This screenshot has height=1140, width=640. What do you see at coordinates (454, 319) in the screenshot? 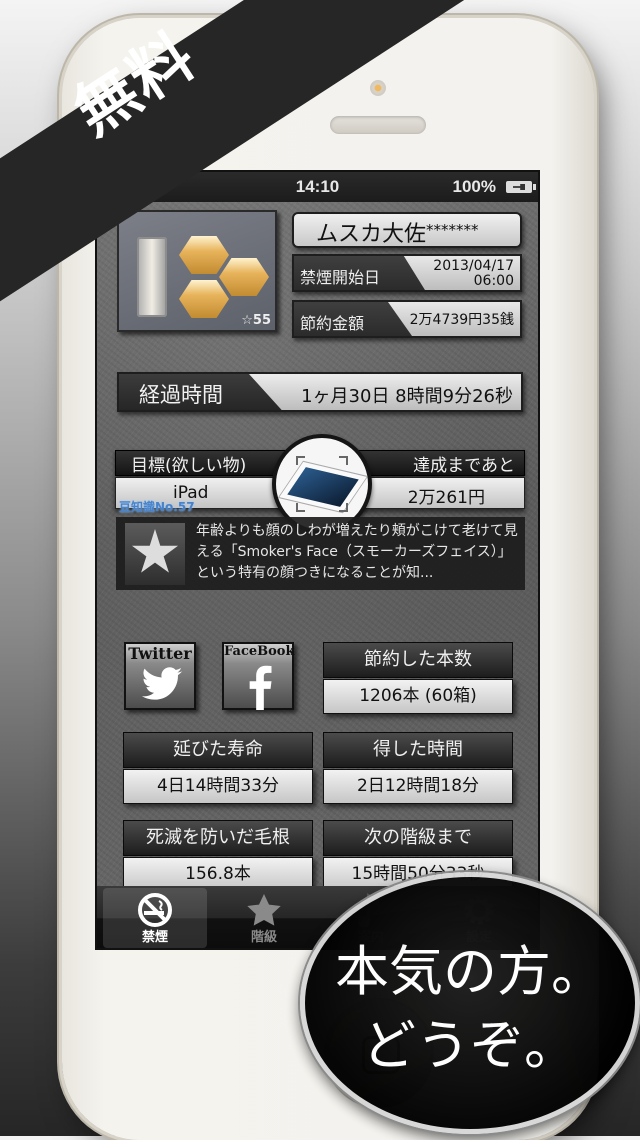
I see `saved-money-value: 2万4739円35銭` at bounding box center [454, 319].